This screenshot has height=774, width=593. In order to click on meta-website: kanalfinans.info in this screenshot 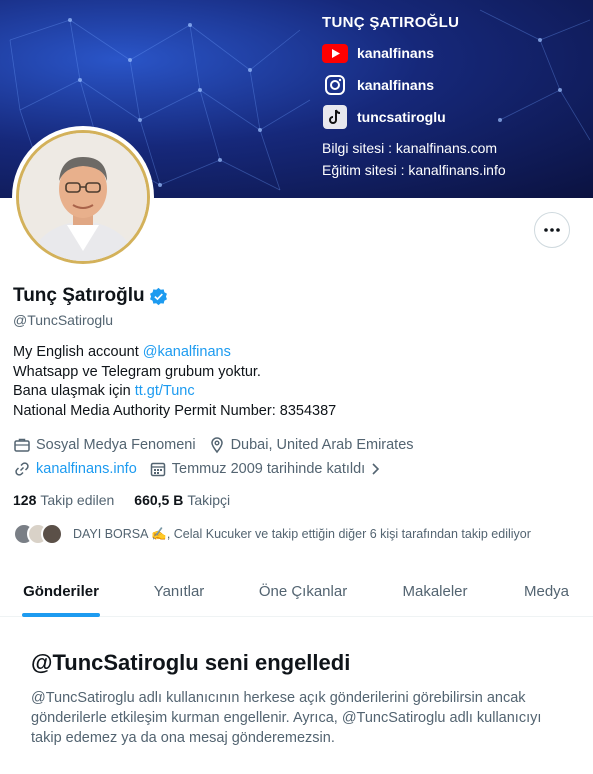, I will do `click(75, 469)`.